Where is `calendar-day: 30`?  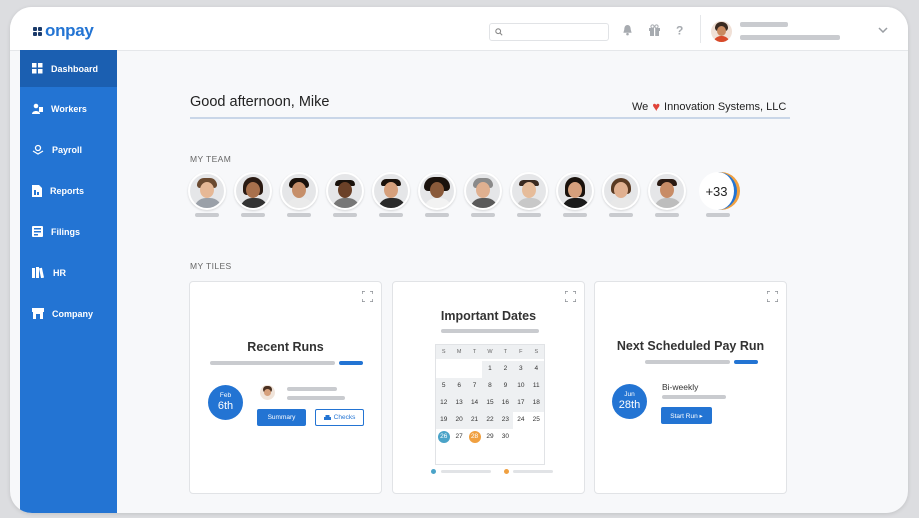 calendar-day: 30 is located at coordinates (505, 437).